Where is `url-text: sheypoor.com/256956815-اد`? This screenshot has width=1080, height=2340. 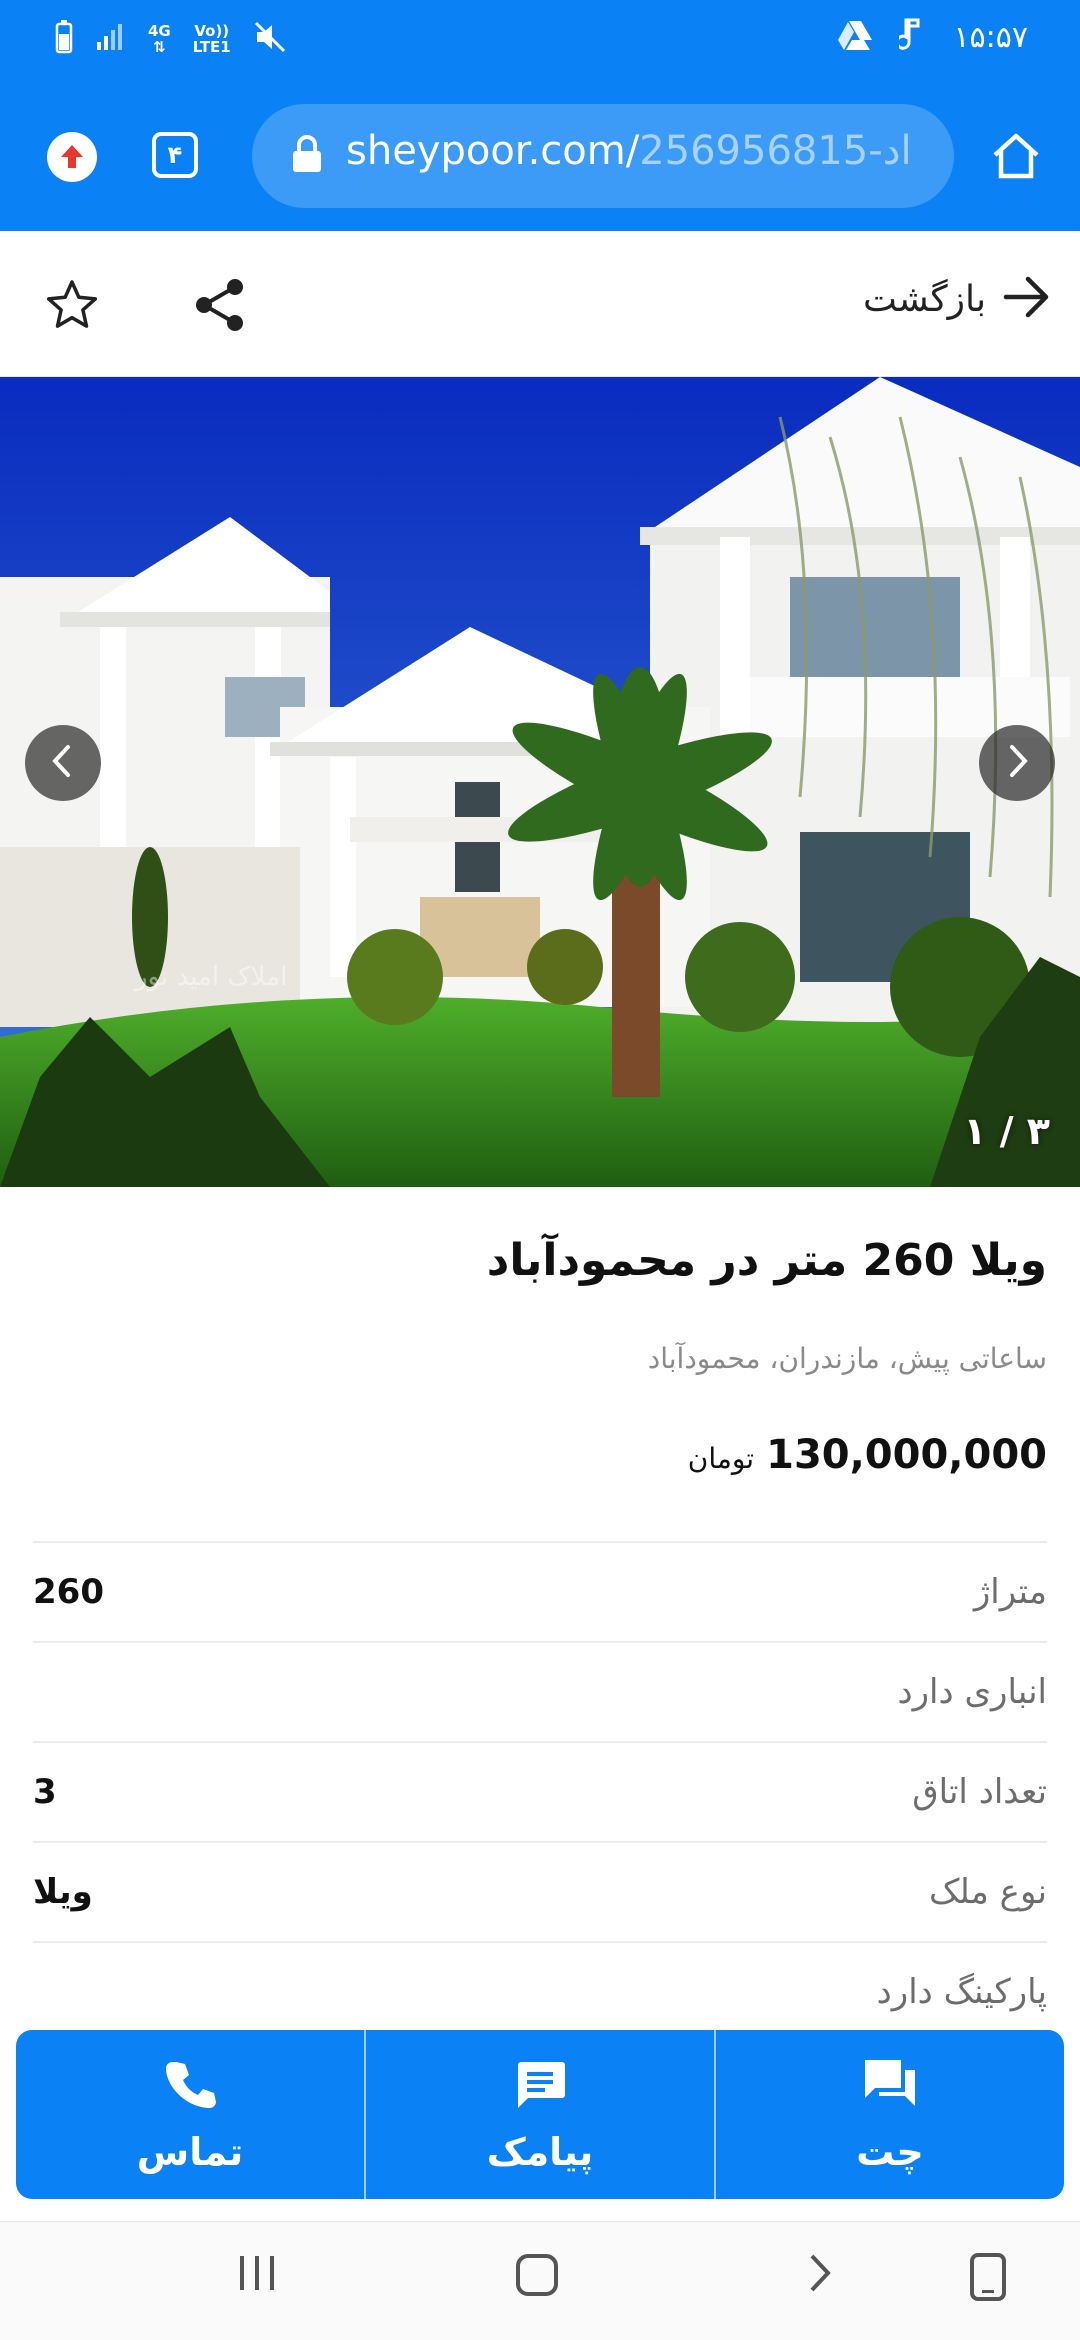 url-text: sheypoor.com/256956815-اد is located at coordinates (629, 151).